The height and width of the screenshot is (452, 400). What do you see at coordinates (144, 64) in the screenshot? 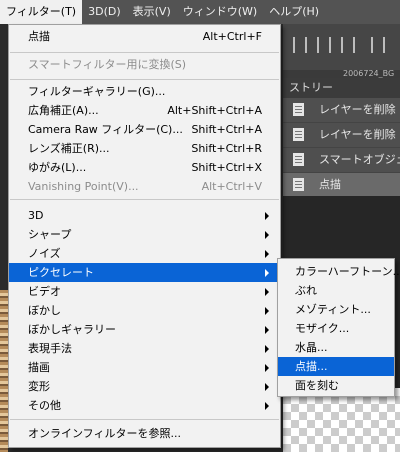
I see `menu-item-convert-smart-filter: スマートフィルター用に変換(S)` at bounding box center [144, 64].